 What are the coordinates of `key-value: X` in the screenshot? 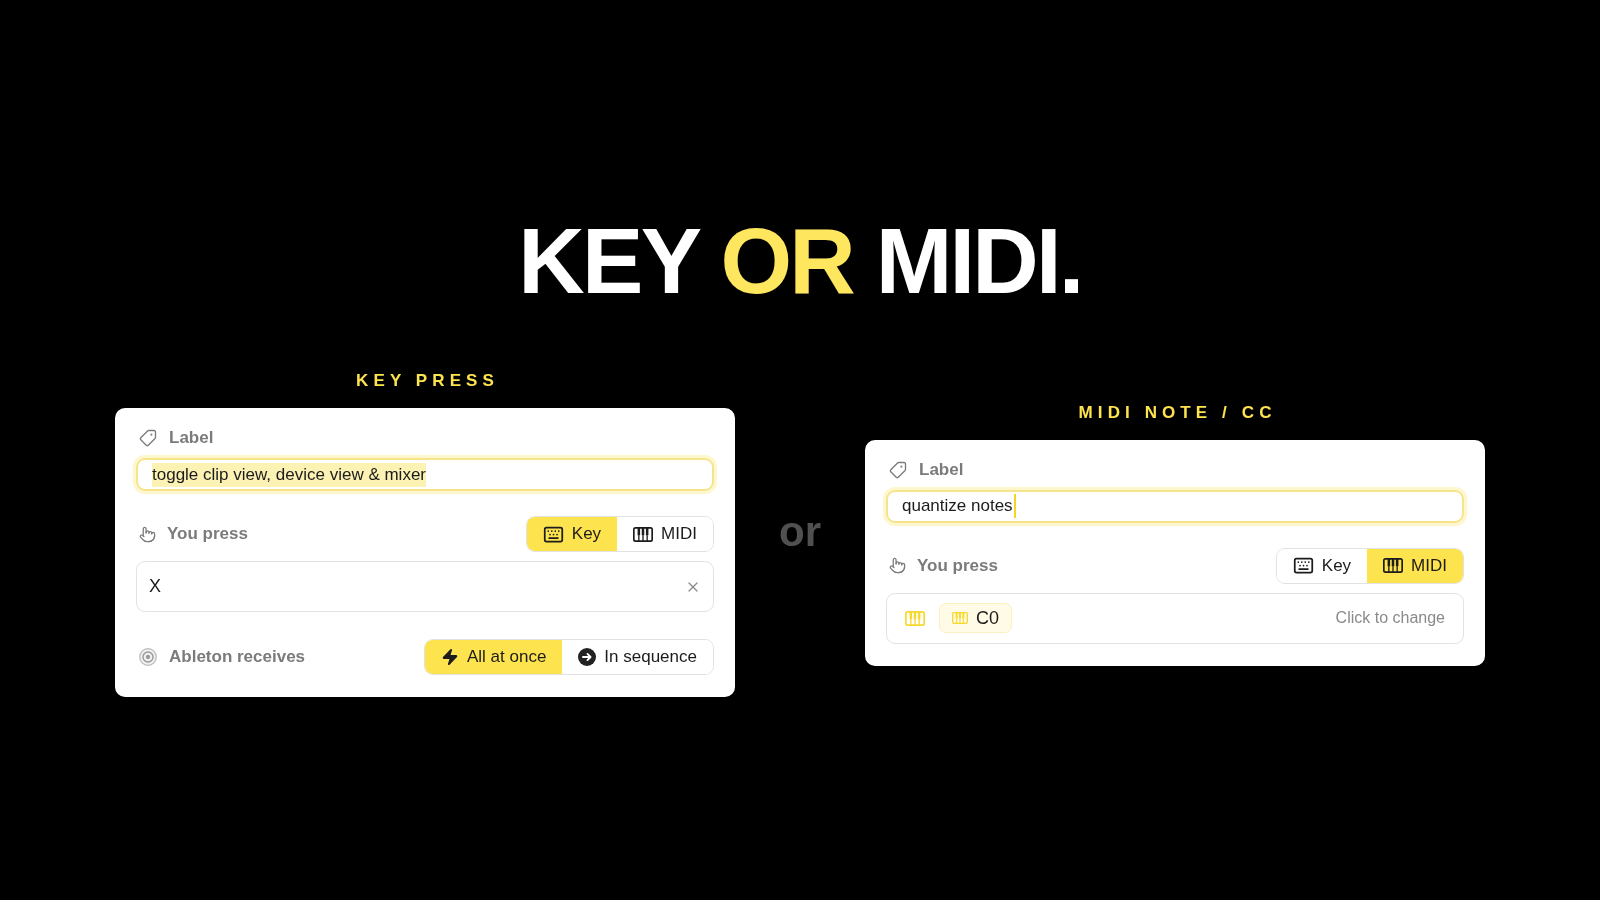 It's located at (155, 586).